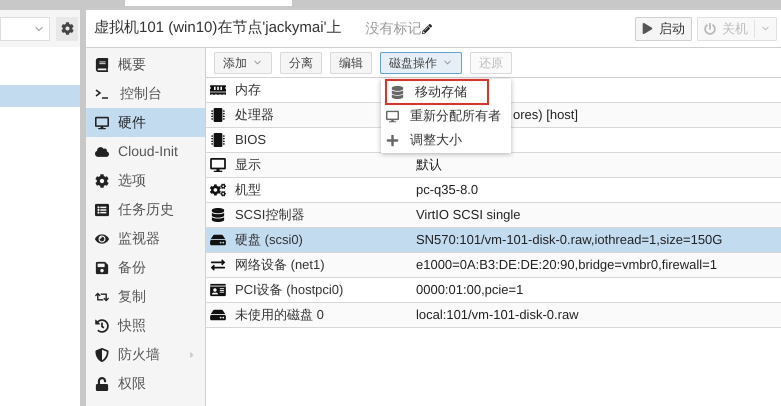 The width and height of the screenshot is (781, 406). Describe the element at coordinates (447, 190) in the screenshot. I see `table-cell-text: pc-q35-8.0` at that location.